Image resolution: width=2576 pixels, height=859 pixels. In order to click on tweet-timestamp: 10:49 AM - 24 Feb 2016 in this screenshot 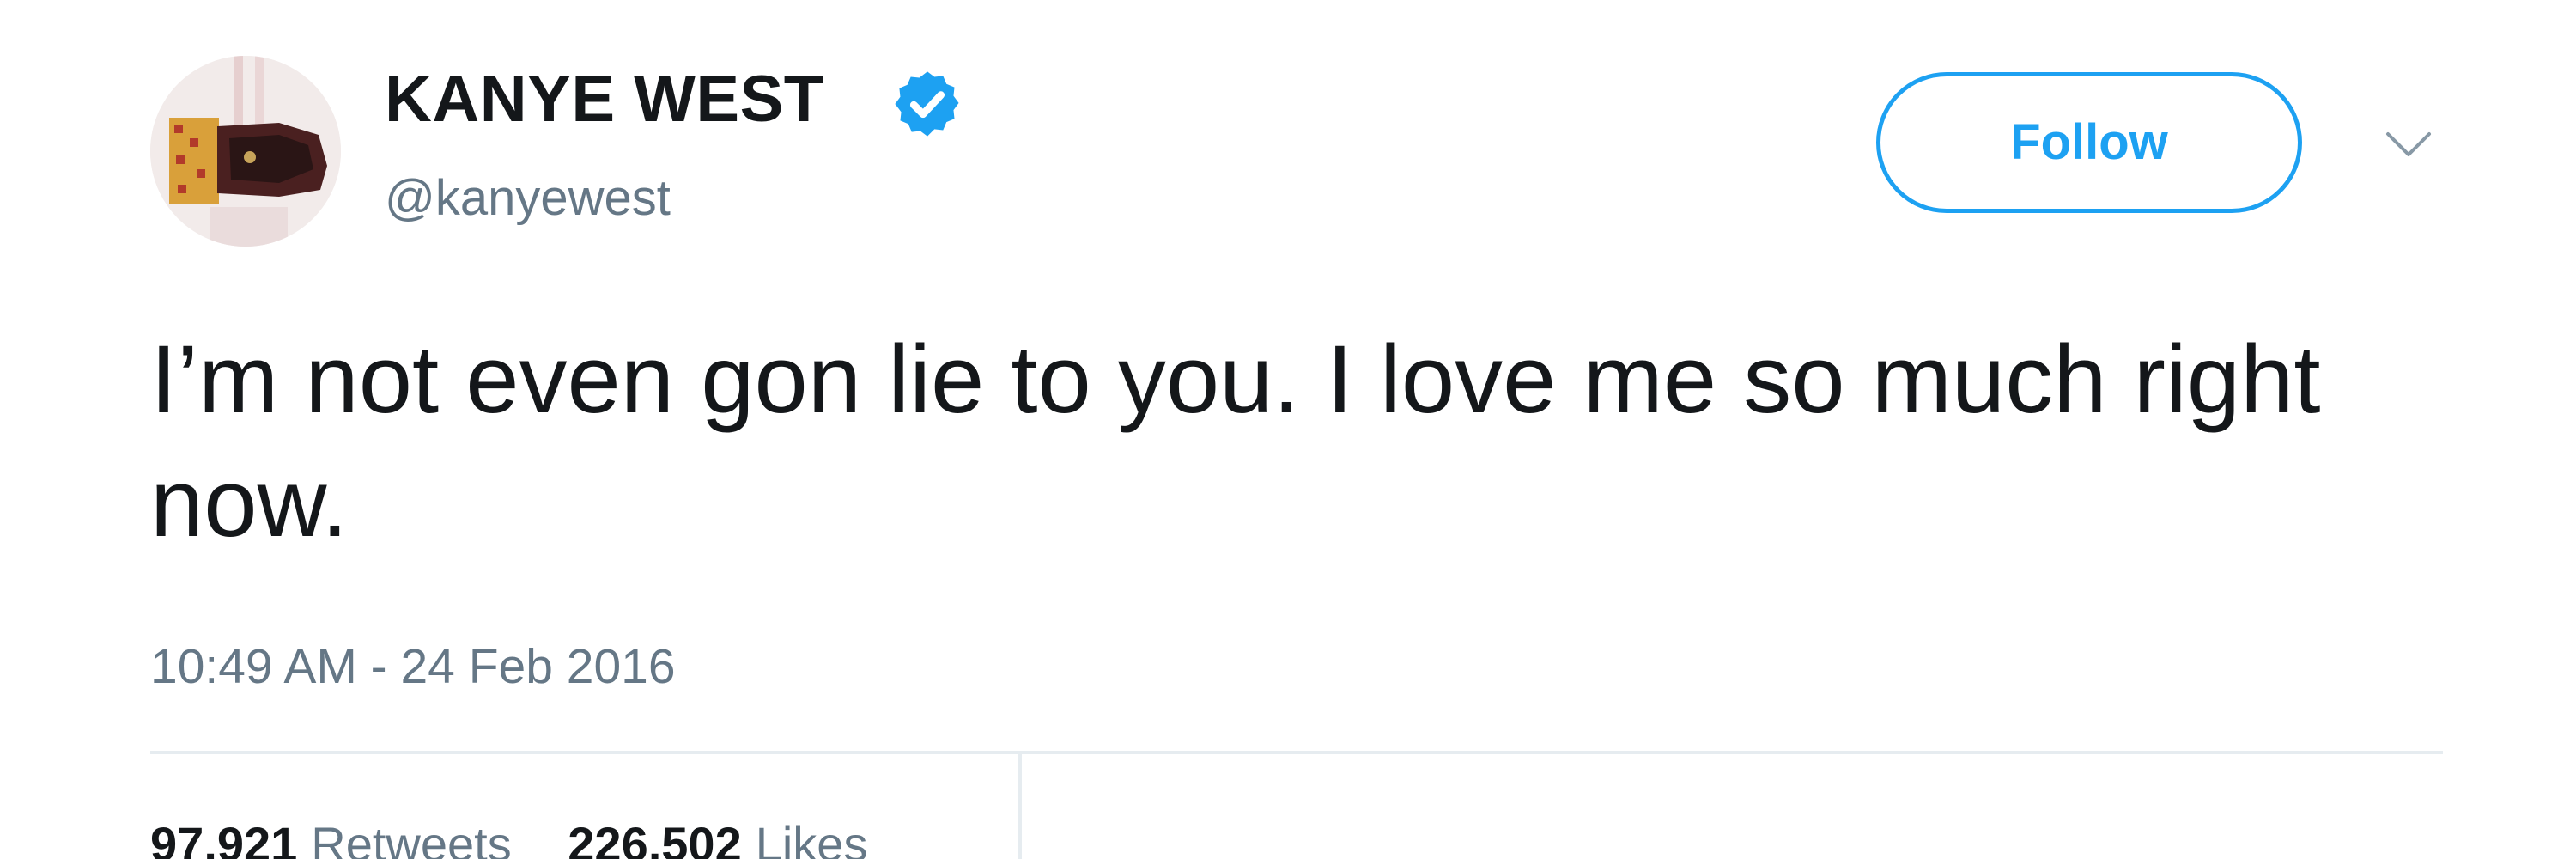, I will do `click(413, 667)`.